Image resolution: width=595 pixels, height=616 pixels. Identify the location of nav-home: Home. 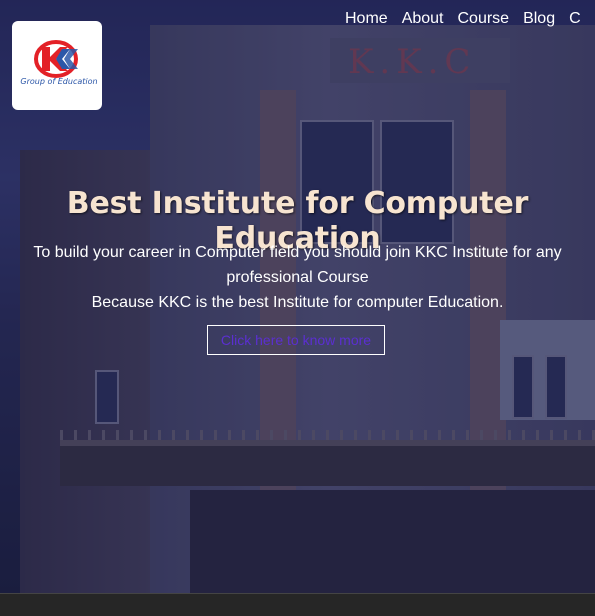
(366, 19).